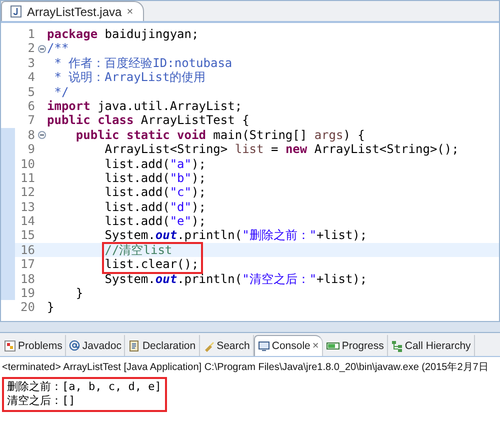 This screenshot has height=431, width=500. I want to click on line-number: 7, so click(31, 120).